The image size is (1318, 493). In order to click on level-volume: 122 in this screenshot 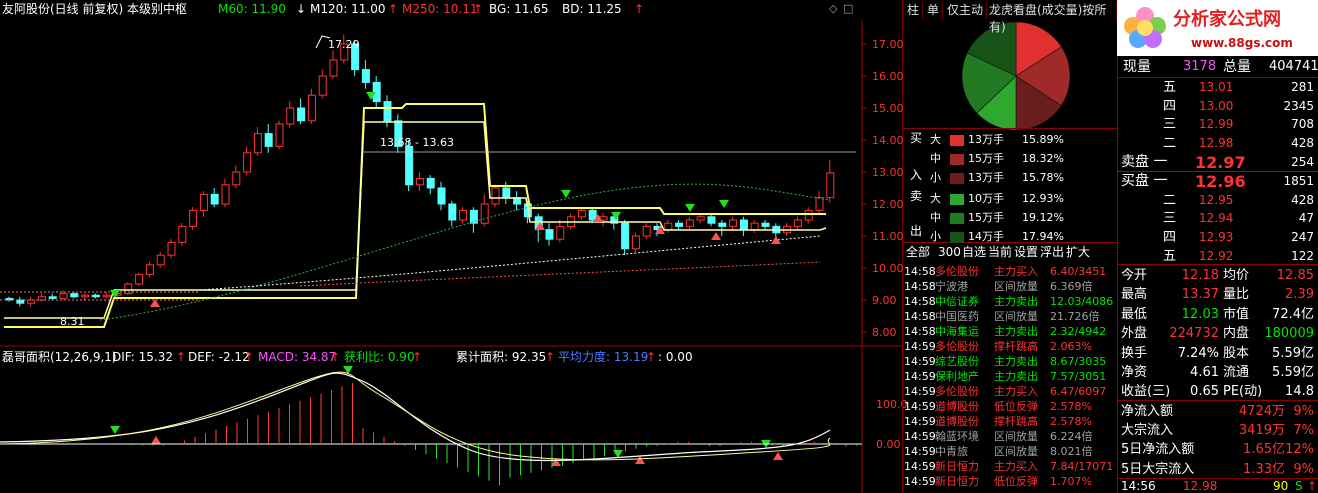, I will do `click(1302, 255)`.